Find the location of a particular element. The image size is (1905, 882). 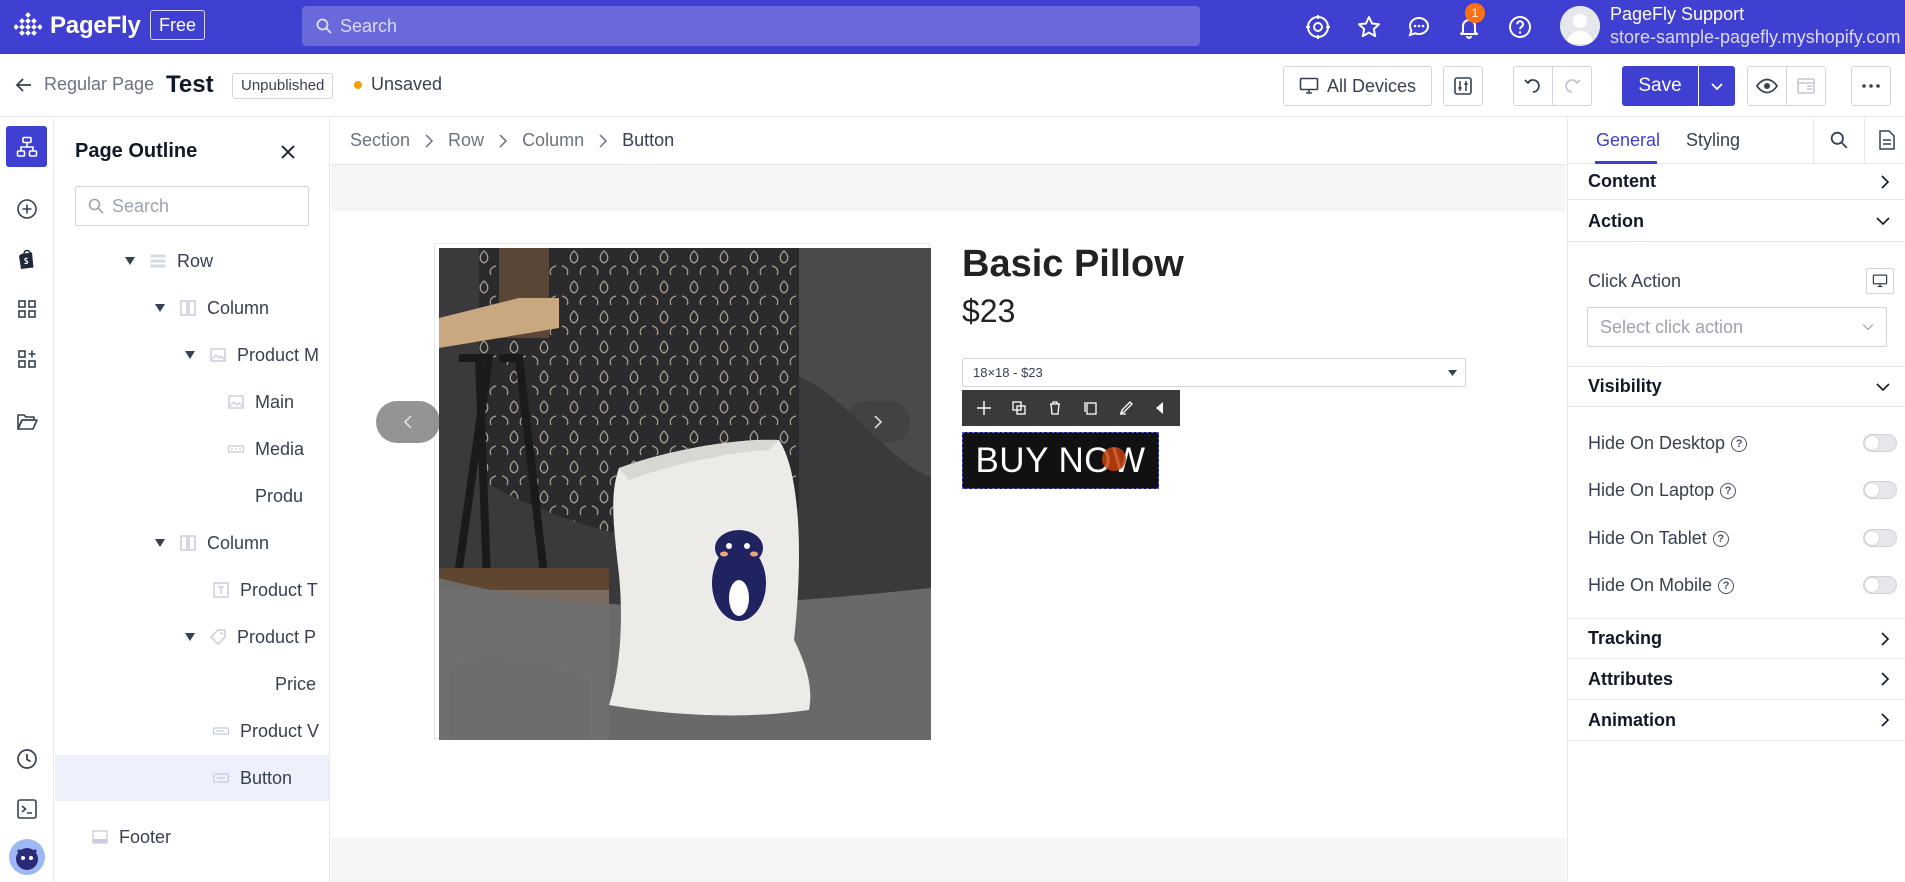

outline-item-product-price: Product P is located at coordinates (192, 637).